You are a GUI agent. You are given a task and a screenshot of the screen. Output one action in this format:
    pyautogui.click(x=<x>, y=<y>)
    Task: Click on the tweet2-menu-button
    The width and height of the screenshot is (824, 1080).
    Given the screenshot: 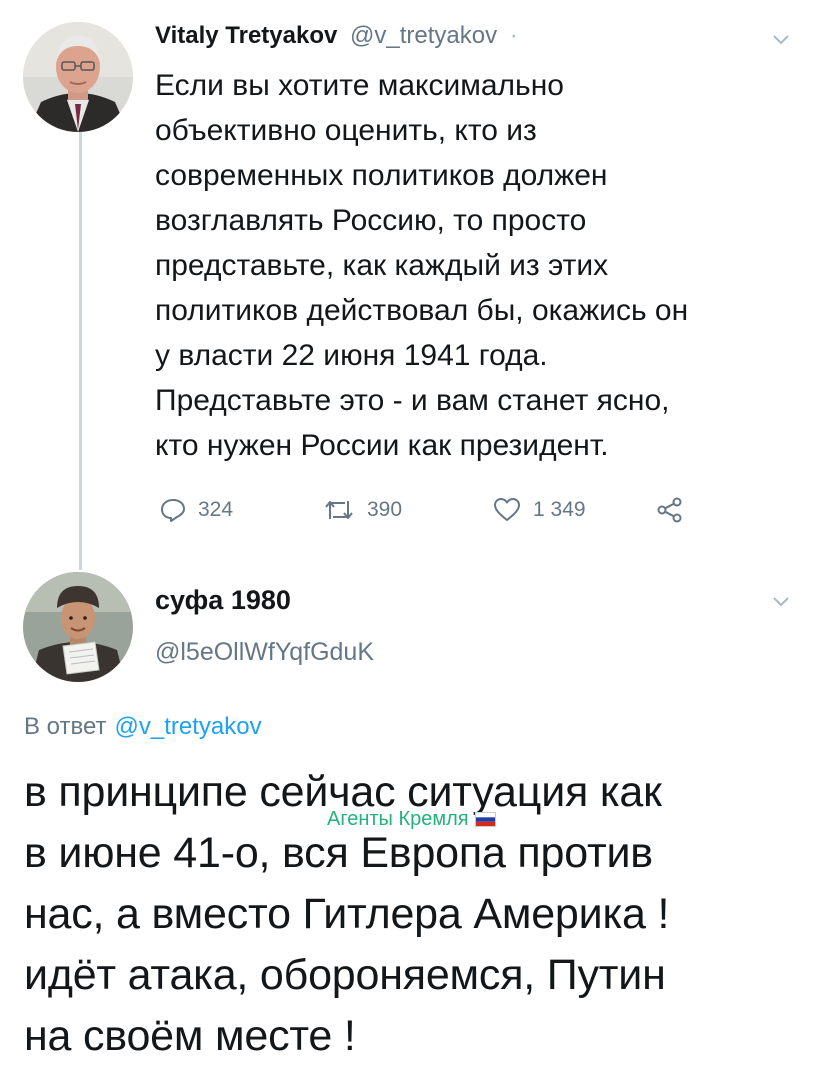 What is the action you would take?
    pyautogui.click(x=781, y=603)
    